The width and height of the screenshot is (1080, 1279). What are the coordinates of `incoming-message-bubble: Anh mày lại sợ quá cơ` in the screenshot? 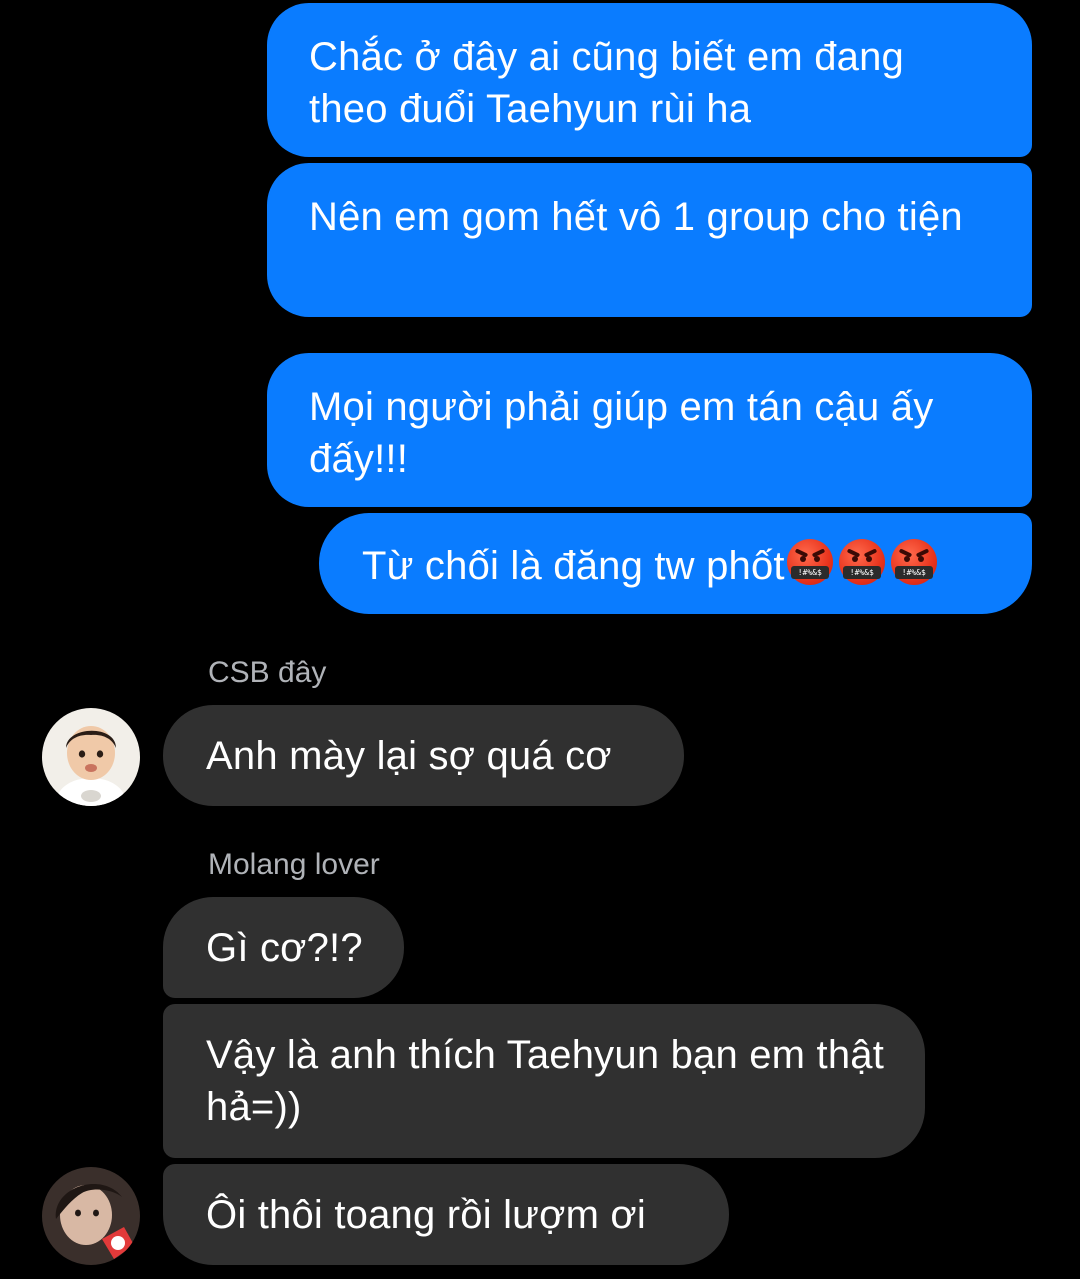 It's located at (423, 755).